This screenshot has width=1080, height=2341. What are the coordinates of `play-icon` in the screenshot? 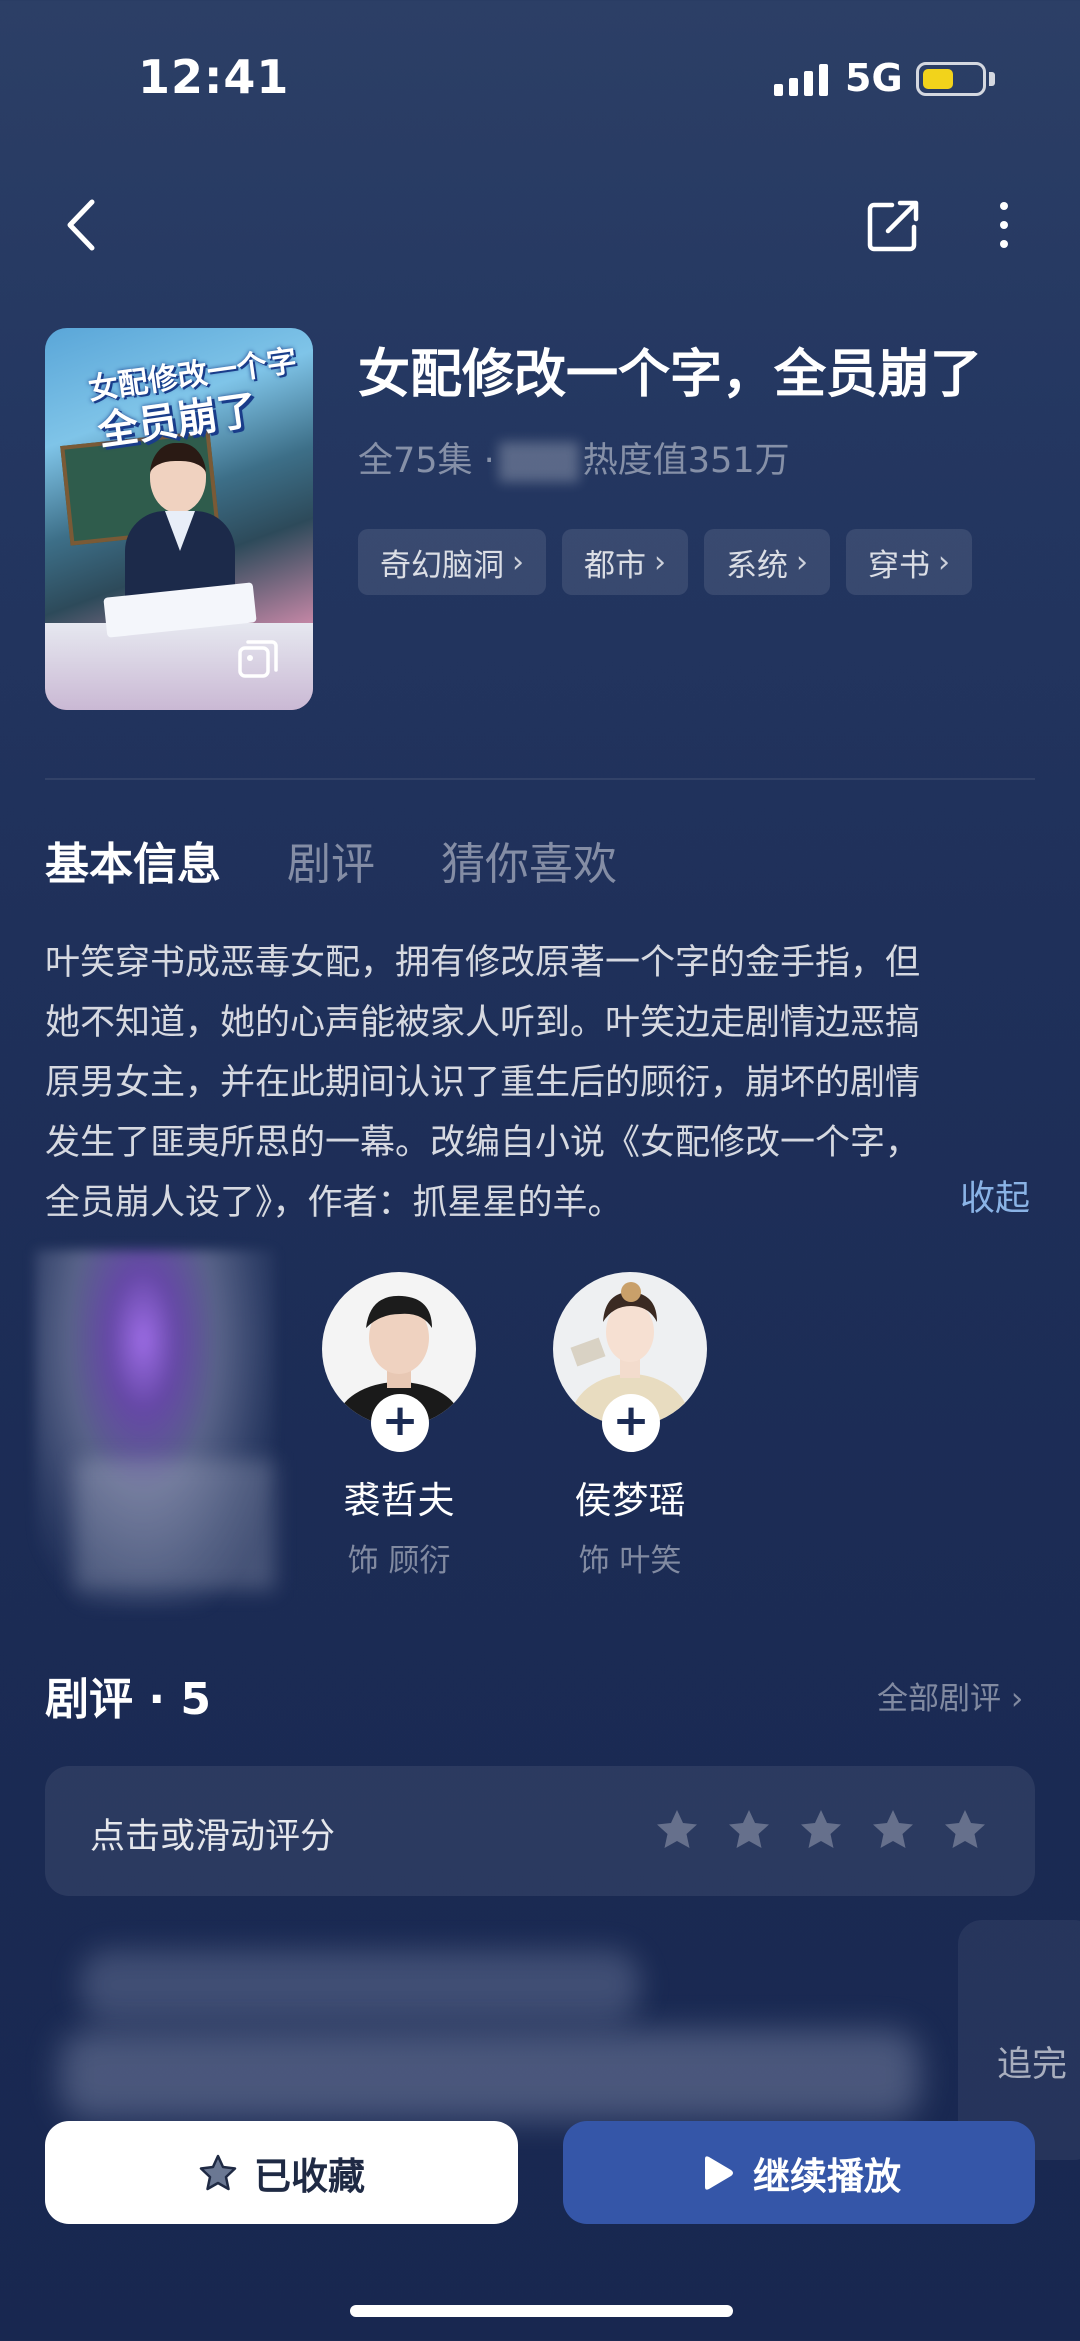 It's located at (719, 2172).